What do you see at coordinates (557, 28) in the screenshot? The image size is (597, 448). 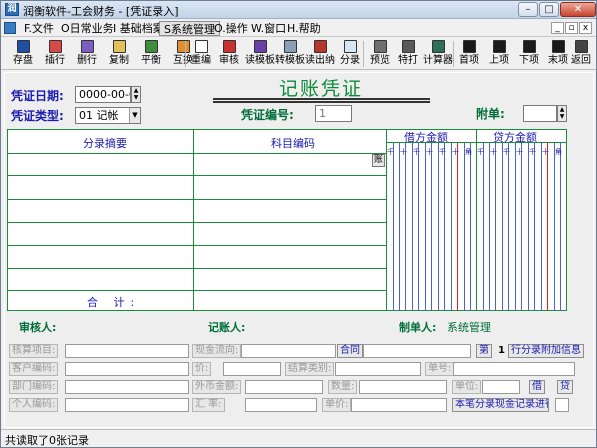 I see `mdi-minimize-button: _` at bounding box center [557, 28].